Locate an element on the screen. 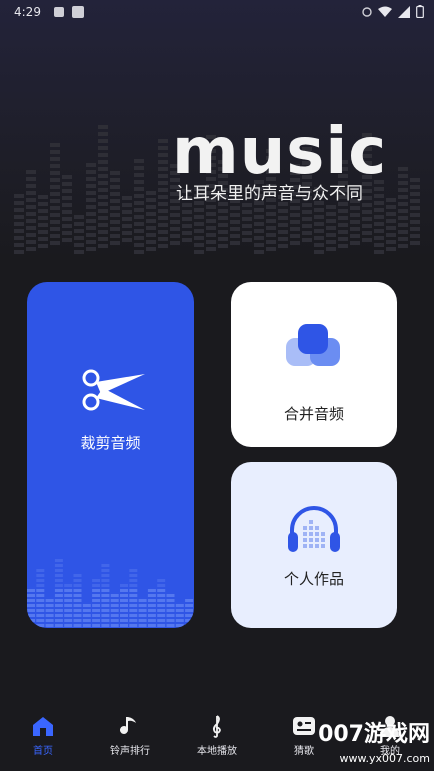 This screenshot has width=434, height=771. notification-icon is located at coordinates (78, 12).